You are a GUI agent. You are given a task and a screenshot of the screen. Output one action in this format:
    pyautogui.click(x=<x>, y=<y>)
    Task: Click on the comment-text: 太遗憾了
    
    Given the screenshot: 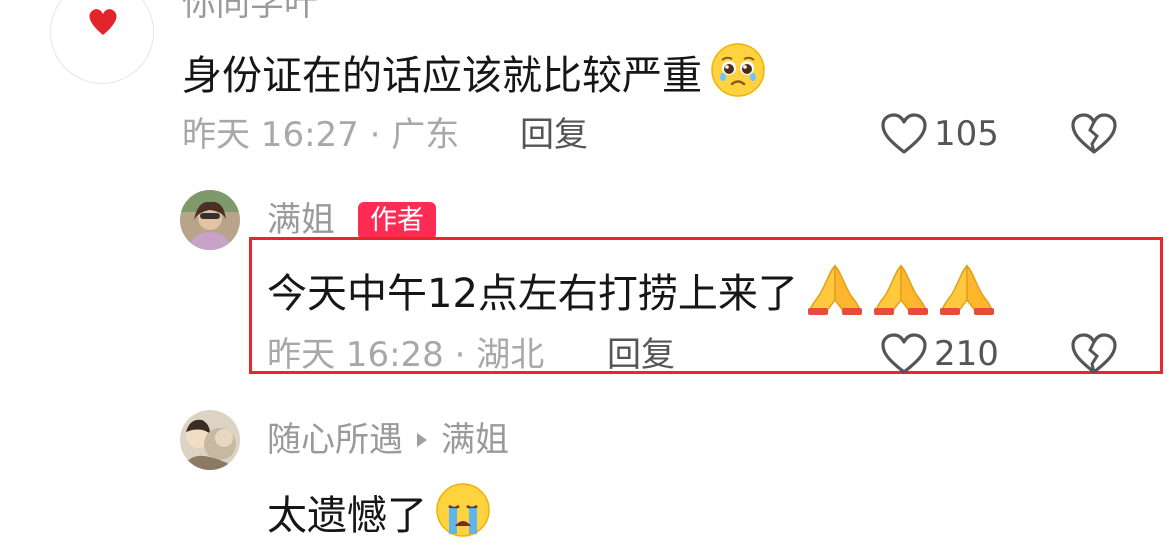 What is the action you would take?
    pyautogui.click(x=379, y=516)
    